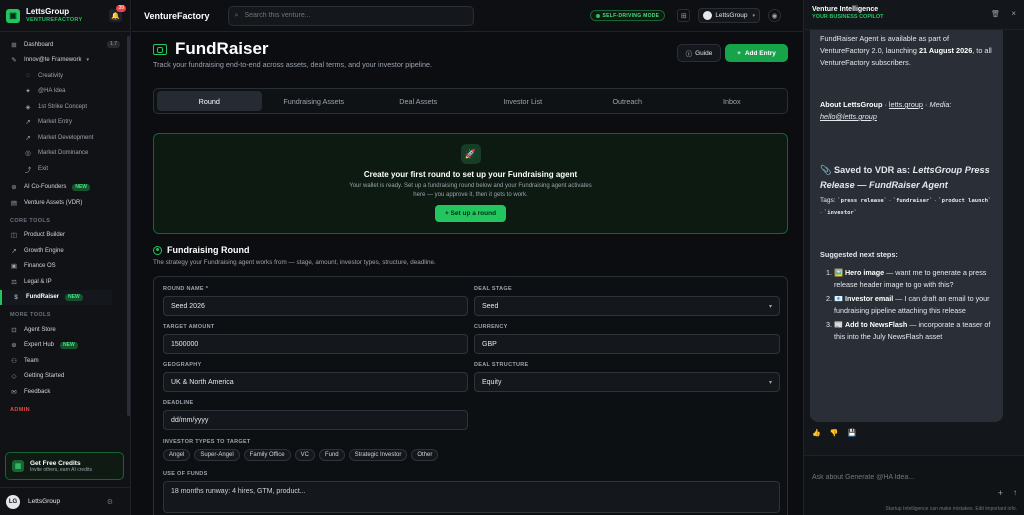 The image size is (1024, 515). I want to click on gear-icon: ⚙, so click(110, 502).